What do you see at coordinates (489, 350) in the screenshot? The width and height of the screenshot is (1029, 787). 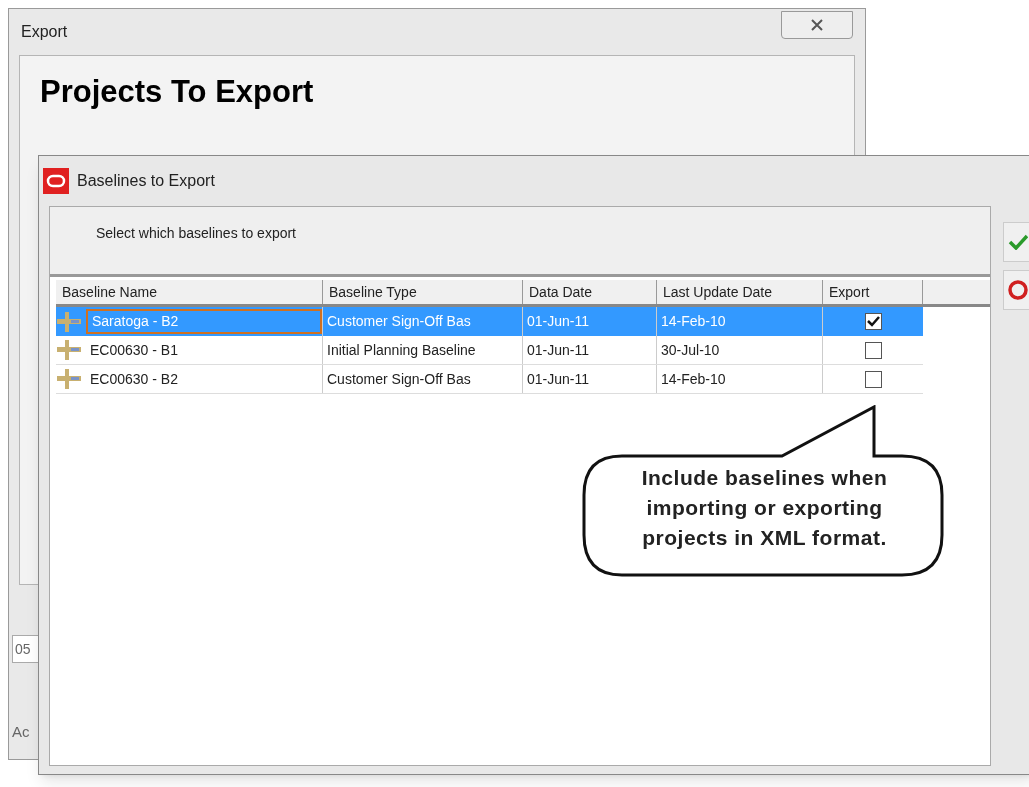 I see `table-row: EC00630 - B1 Initial Planning Baseline 01-Jun-11 30-Jul-10` at bounding box center [489, 350].